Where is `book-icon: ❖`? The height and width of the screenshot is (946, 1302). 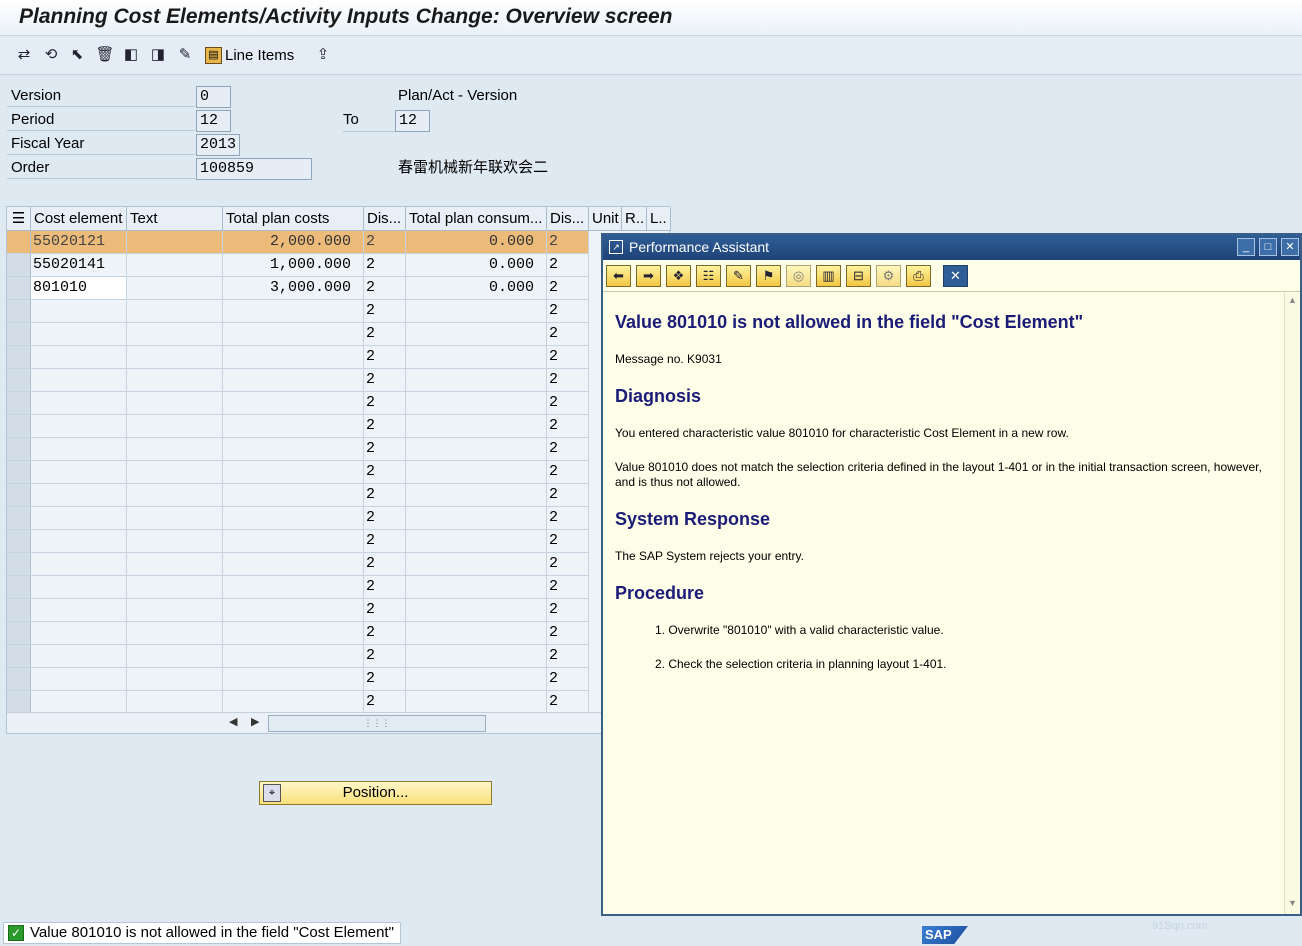 book-icon: ❖ is located at coordinates (678, 276).